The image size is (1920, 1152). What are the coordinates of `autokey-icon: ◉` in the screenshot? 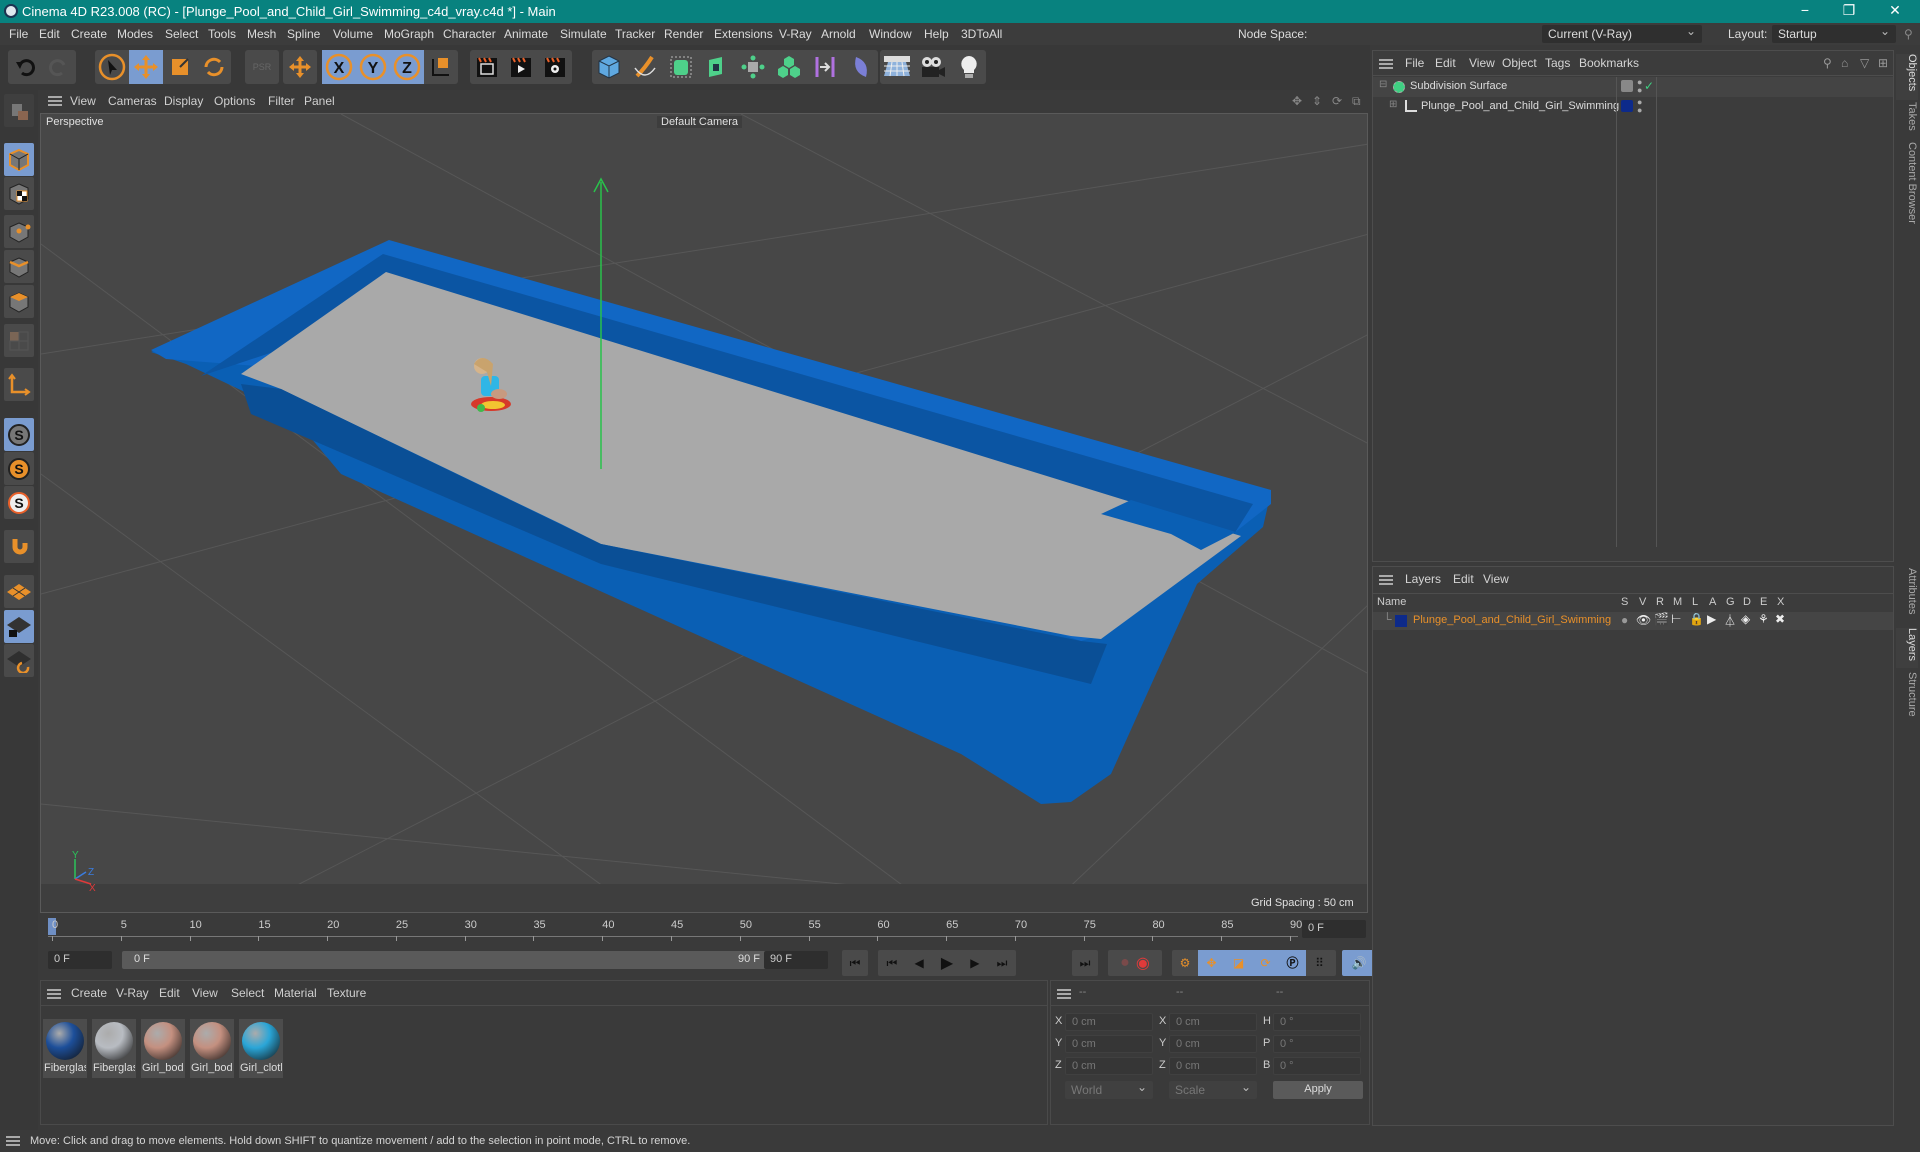 It's located at (1143, 963).